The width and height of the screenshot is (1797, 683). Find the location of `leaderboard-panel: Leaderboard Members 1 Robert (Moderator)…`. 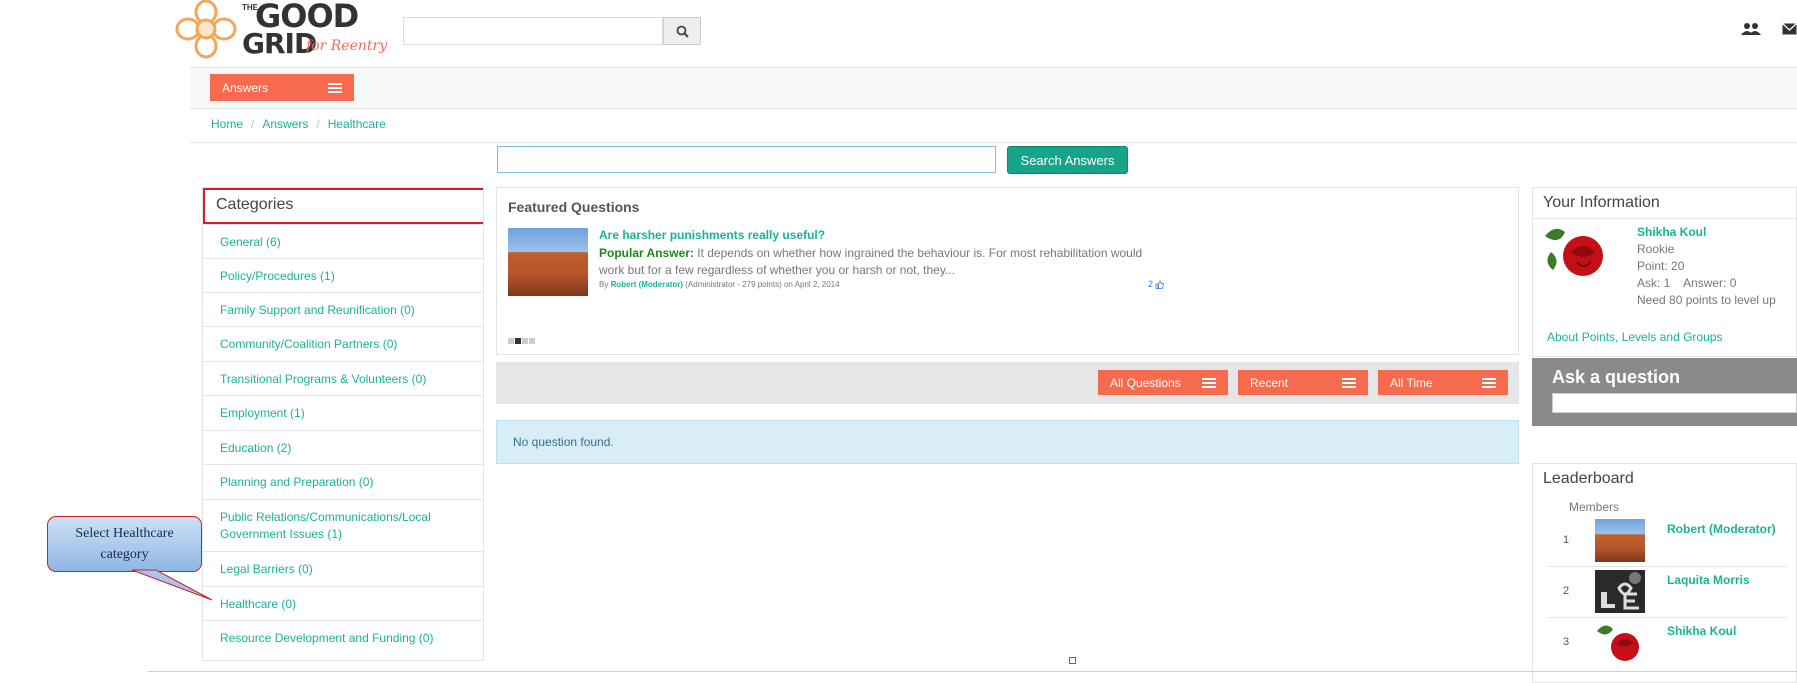

leaderboard-panel: Leaderboard Members 1 Robert (Moderator)… is located at coordinates (1664, 573).